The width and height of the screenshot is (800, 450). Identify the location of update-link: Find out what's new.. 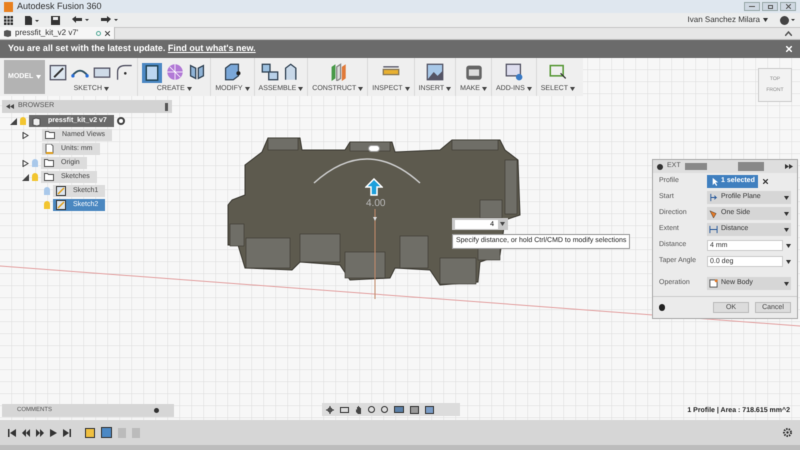
(212, 48).